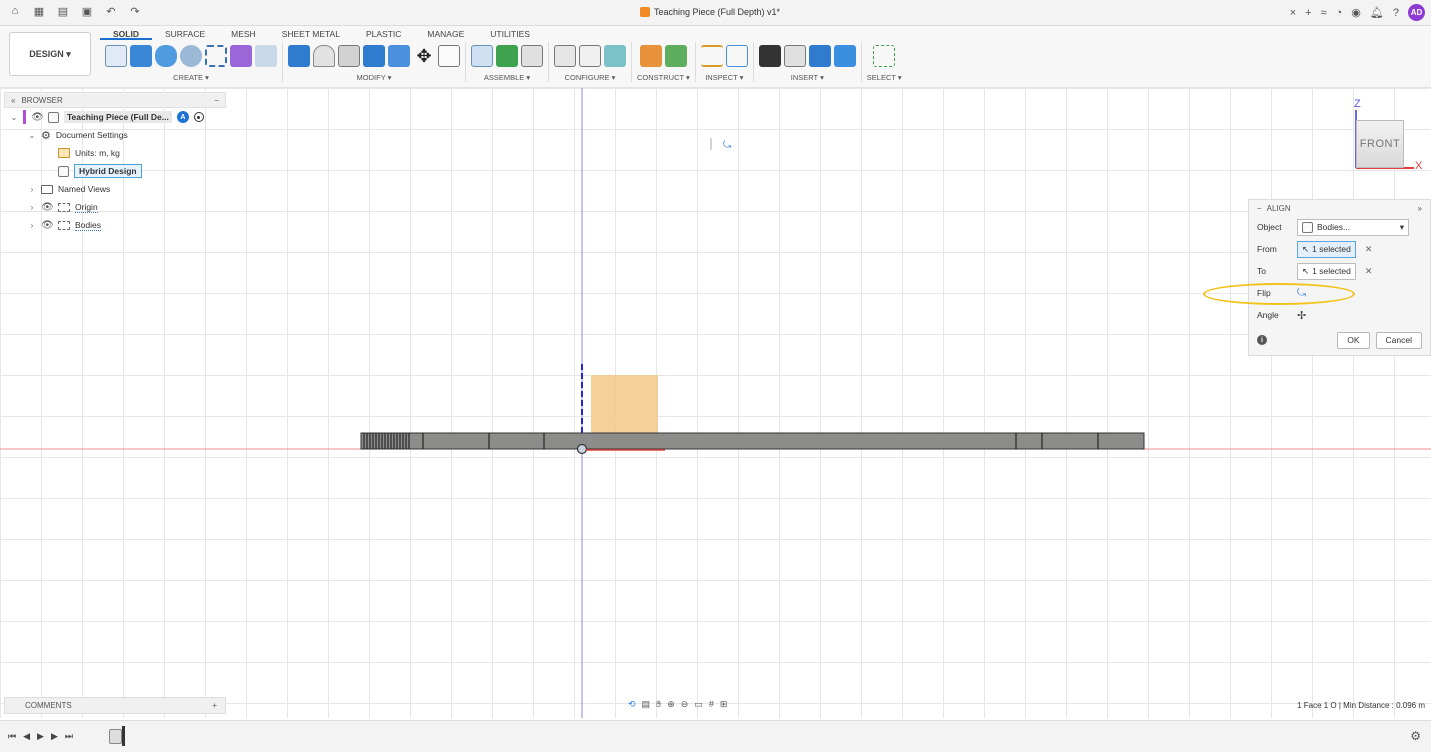 The height and width of the screenshot is (752, 1431). Describe the element at coordinates (214, 705) in the screenshot. I see `add-comment-icon: +` at that location.